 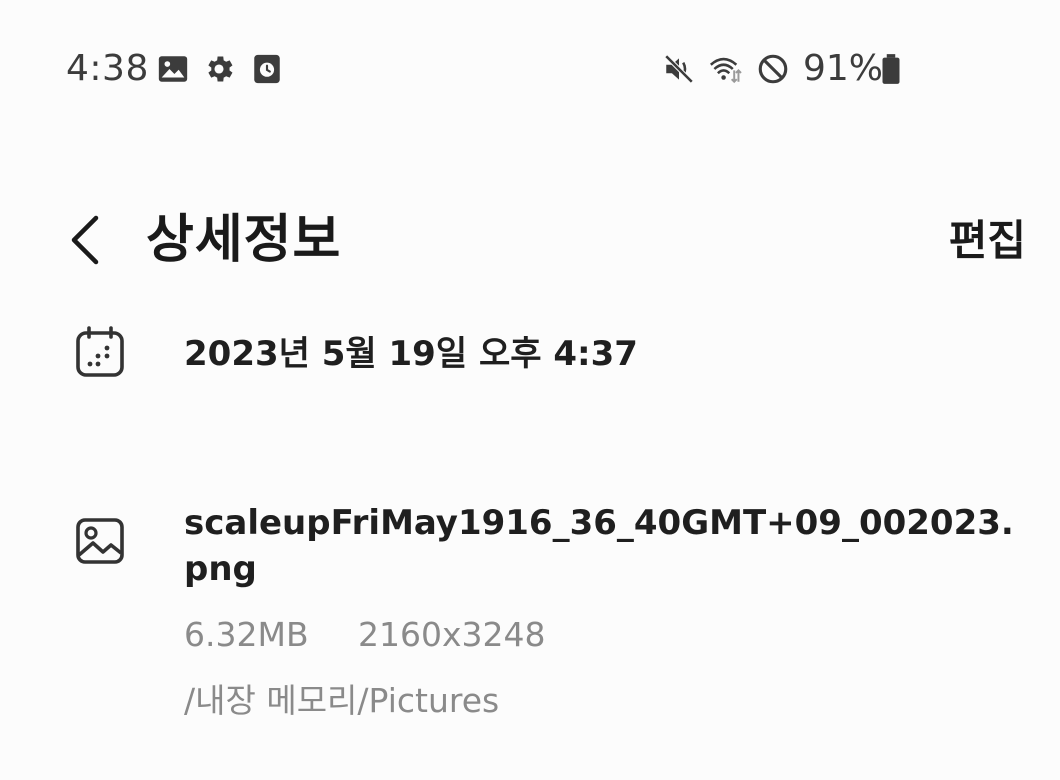 I want to click on settings-icon, so click(x=220, y=69).